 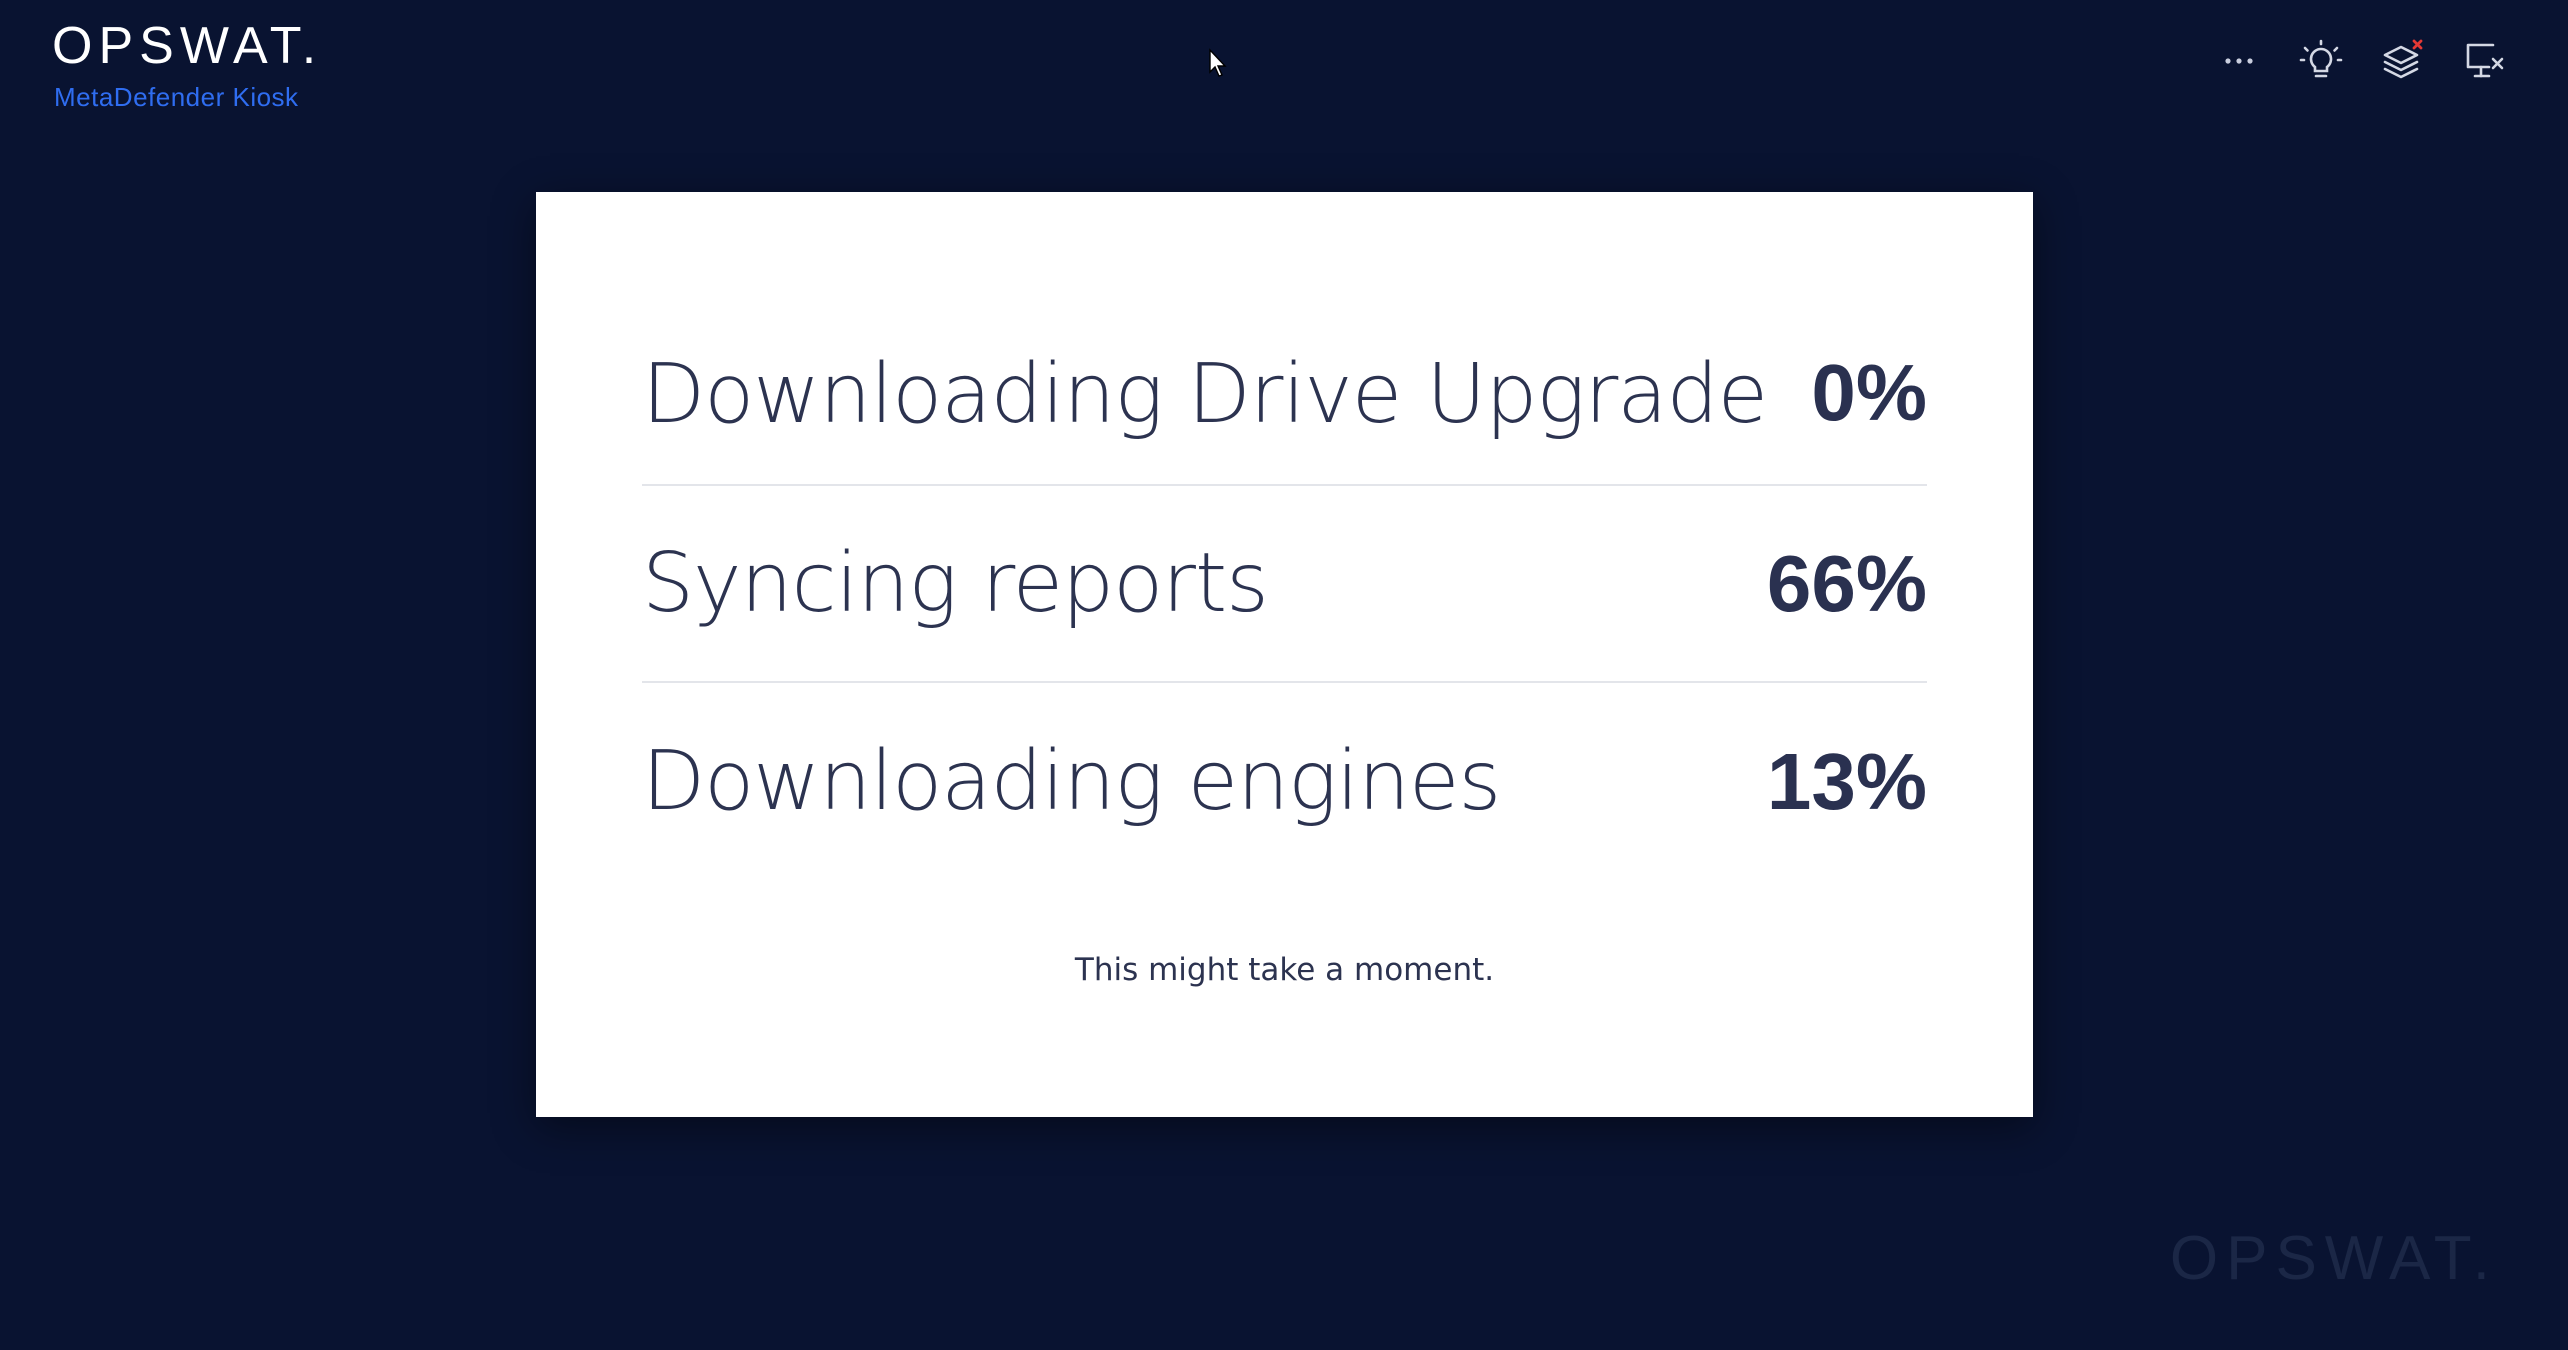 I want to click on progress-row-engines: Downloading engines 13%, so click(x=1284, y=781).